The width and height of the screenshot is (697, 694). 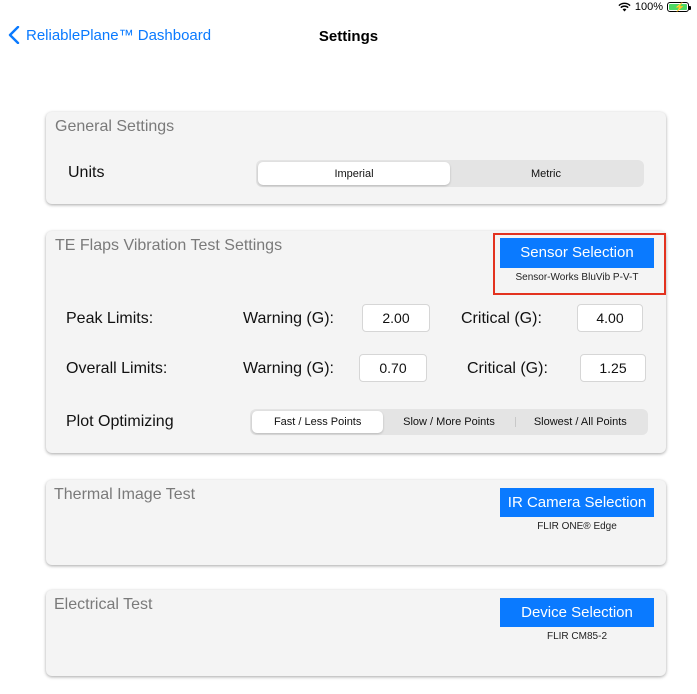 I want to click on navigation-bar: ReliablePlane™ Dashboard Settings, so click(x=348, y=38).